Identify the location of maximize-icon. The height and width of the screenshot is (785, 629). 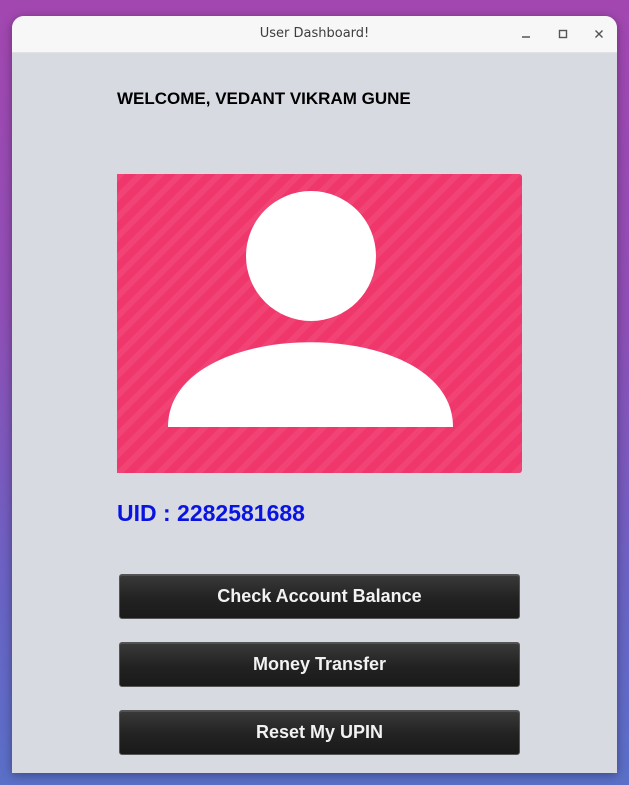
(563, 34).